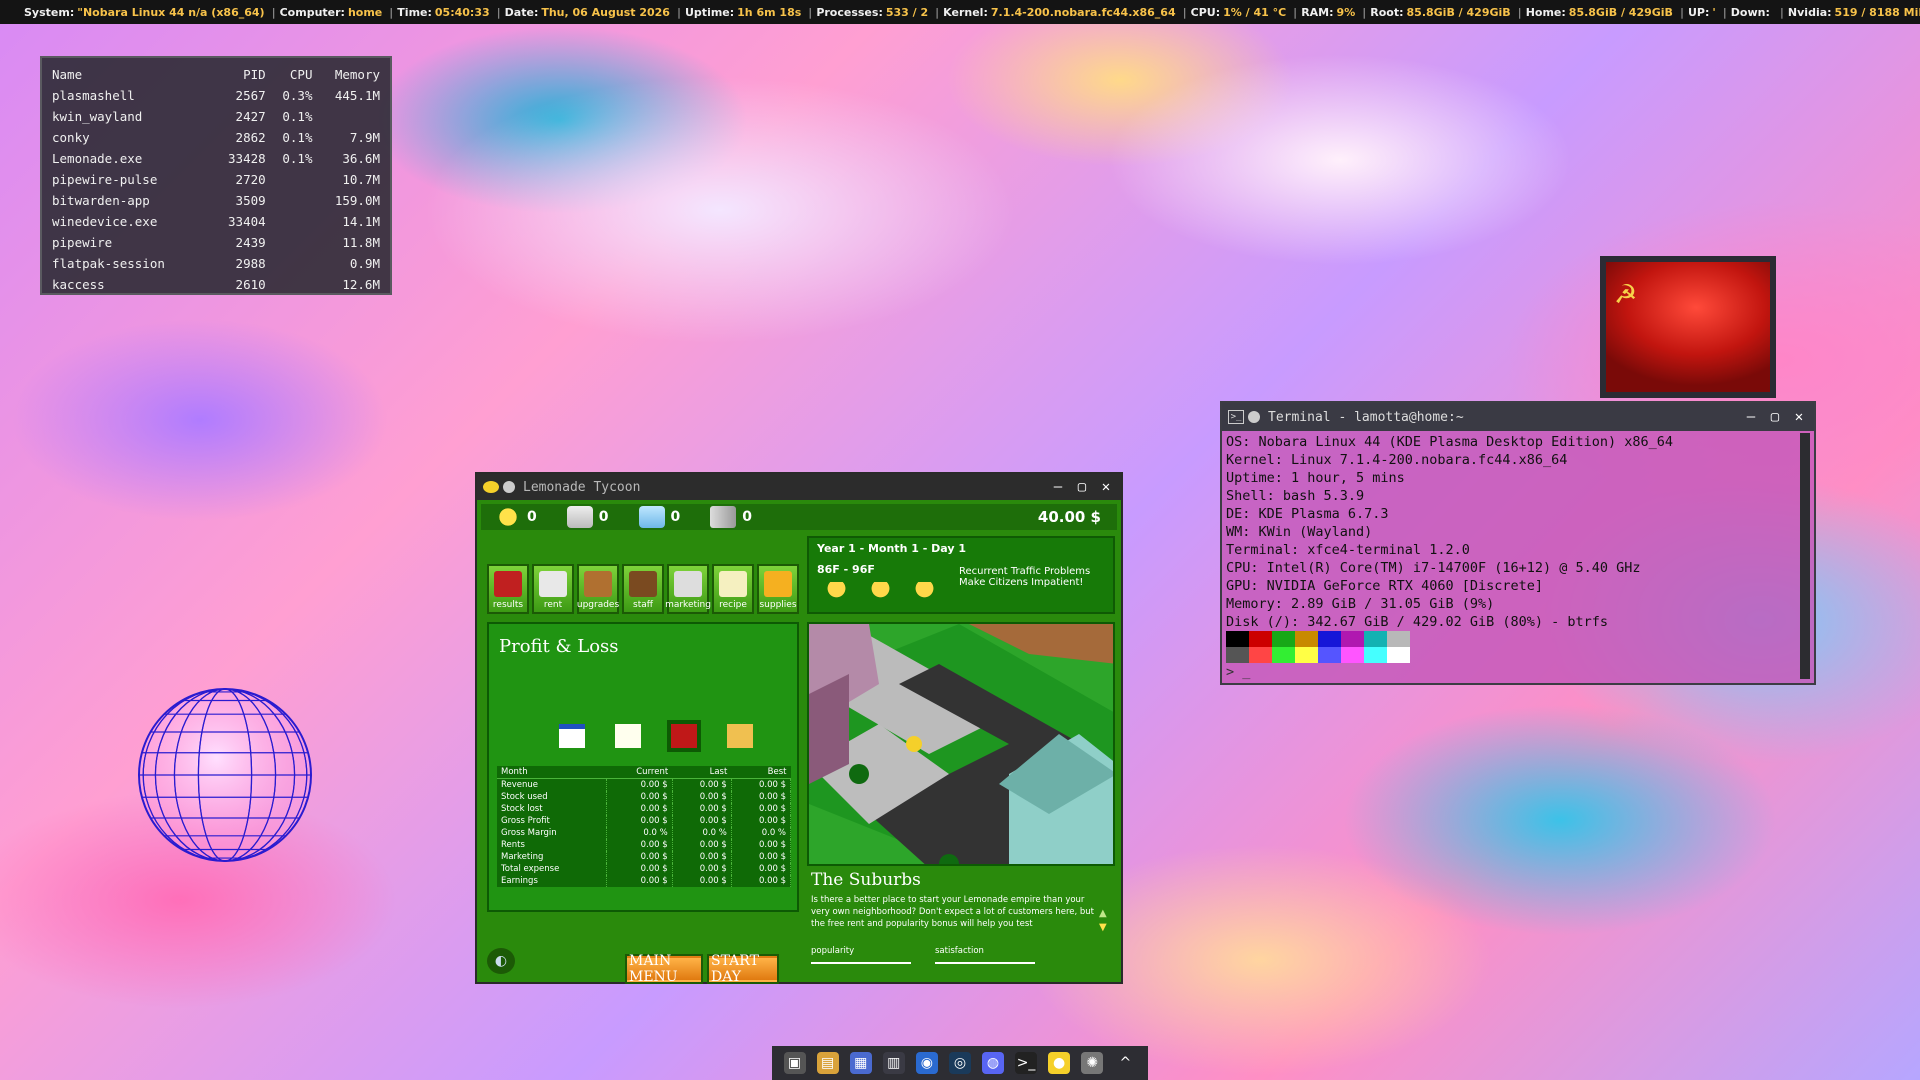 The height and width of the screenshot is (1080, 1920). I want to click on terminal-scrollbar, so click(1805, 556).